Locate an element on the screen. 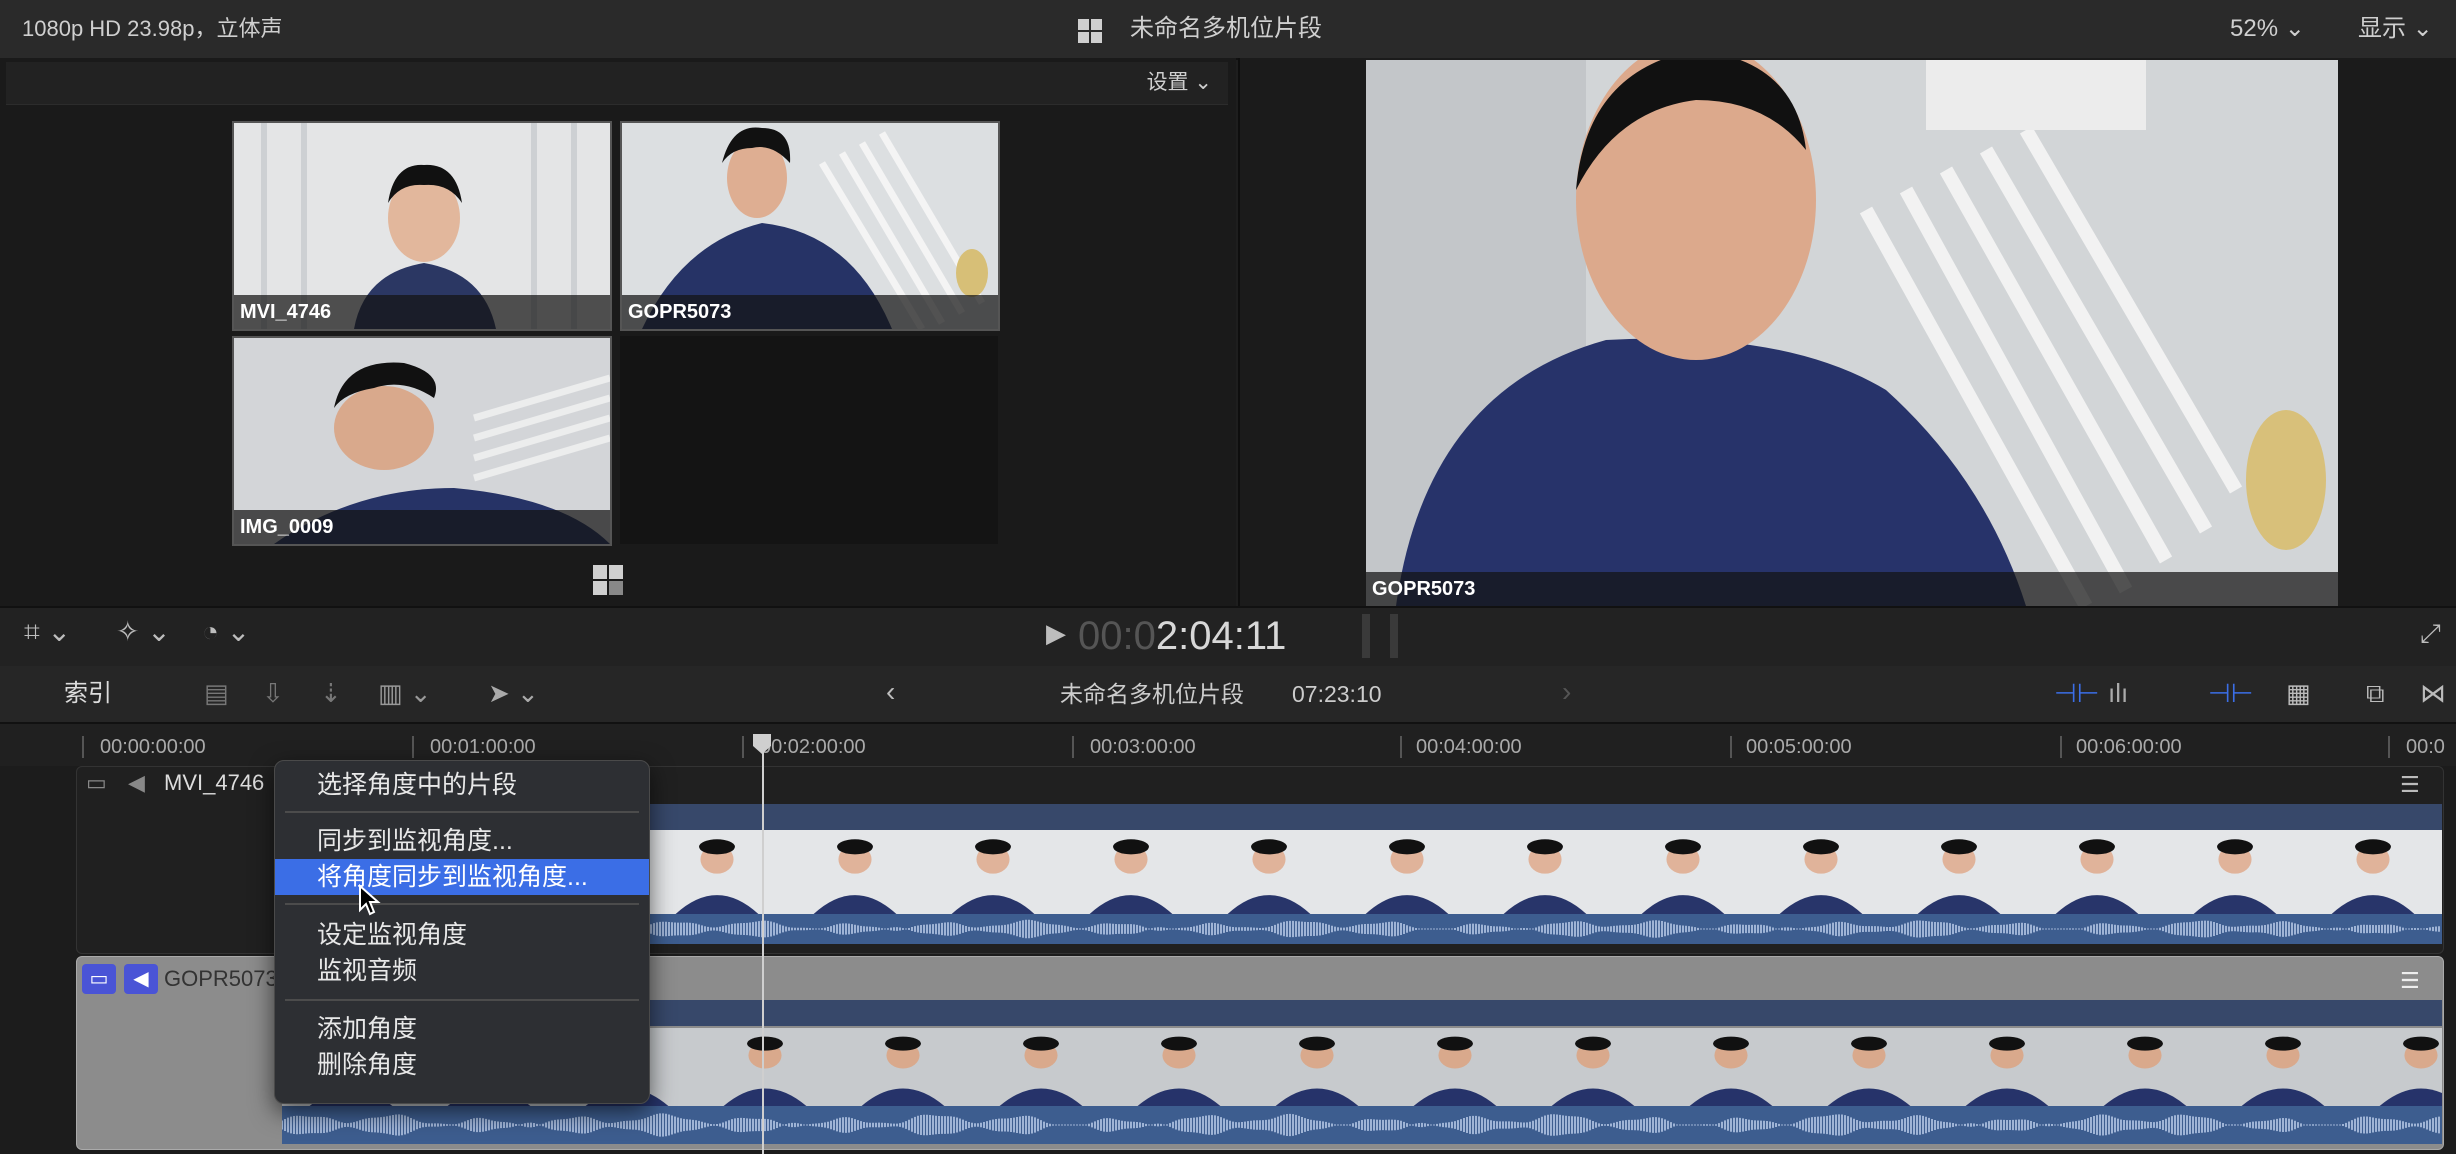 The image size is (2456, 1154). chevron-down-icon: ⌄ is located at coordinates (2294, 28).